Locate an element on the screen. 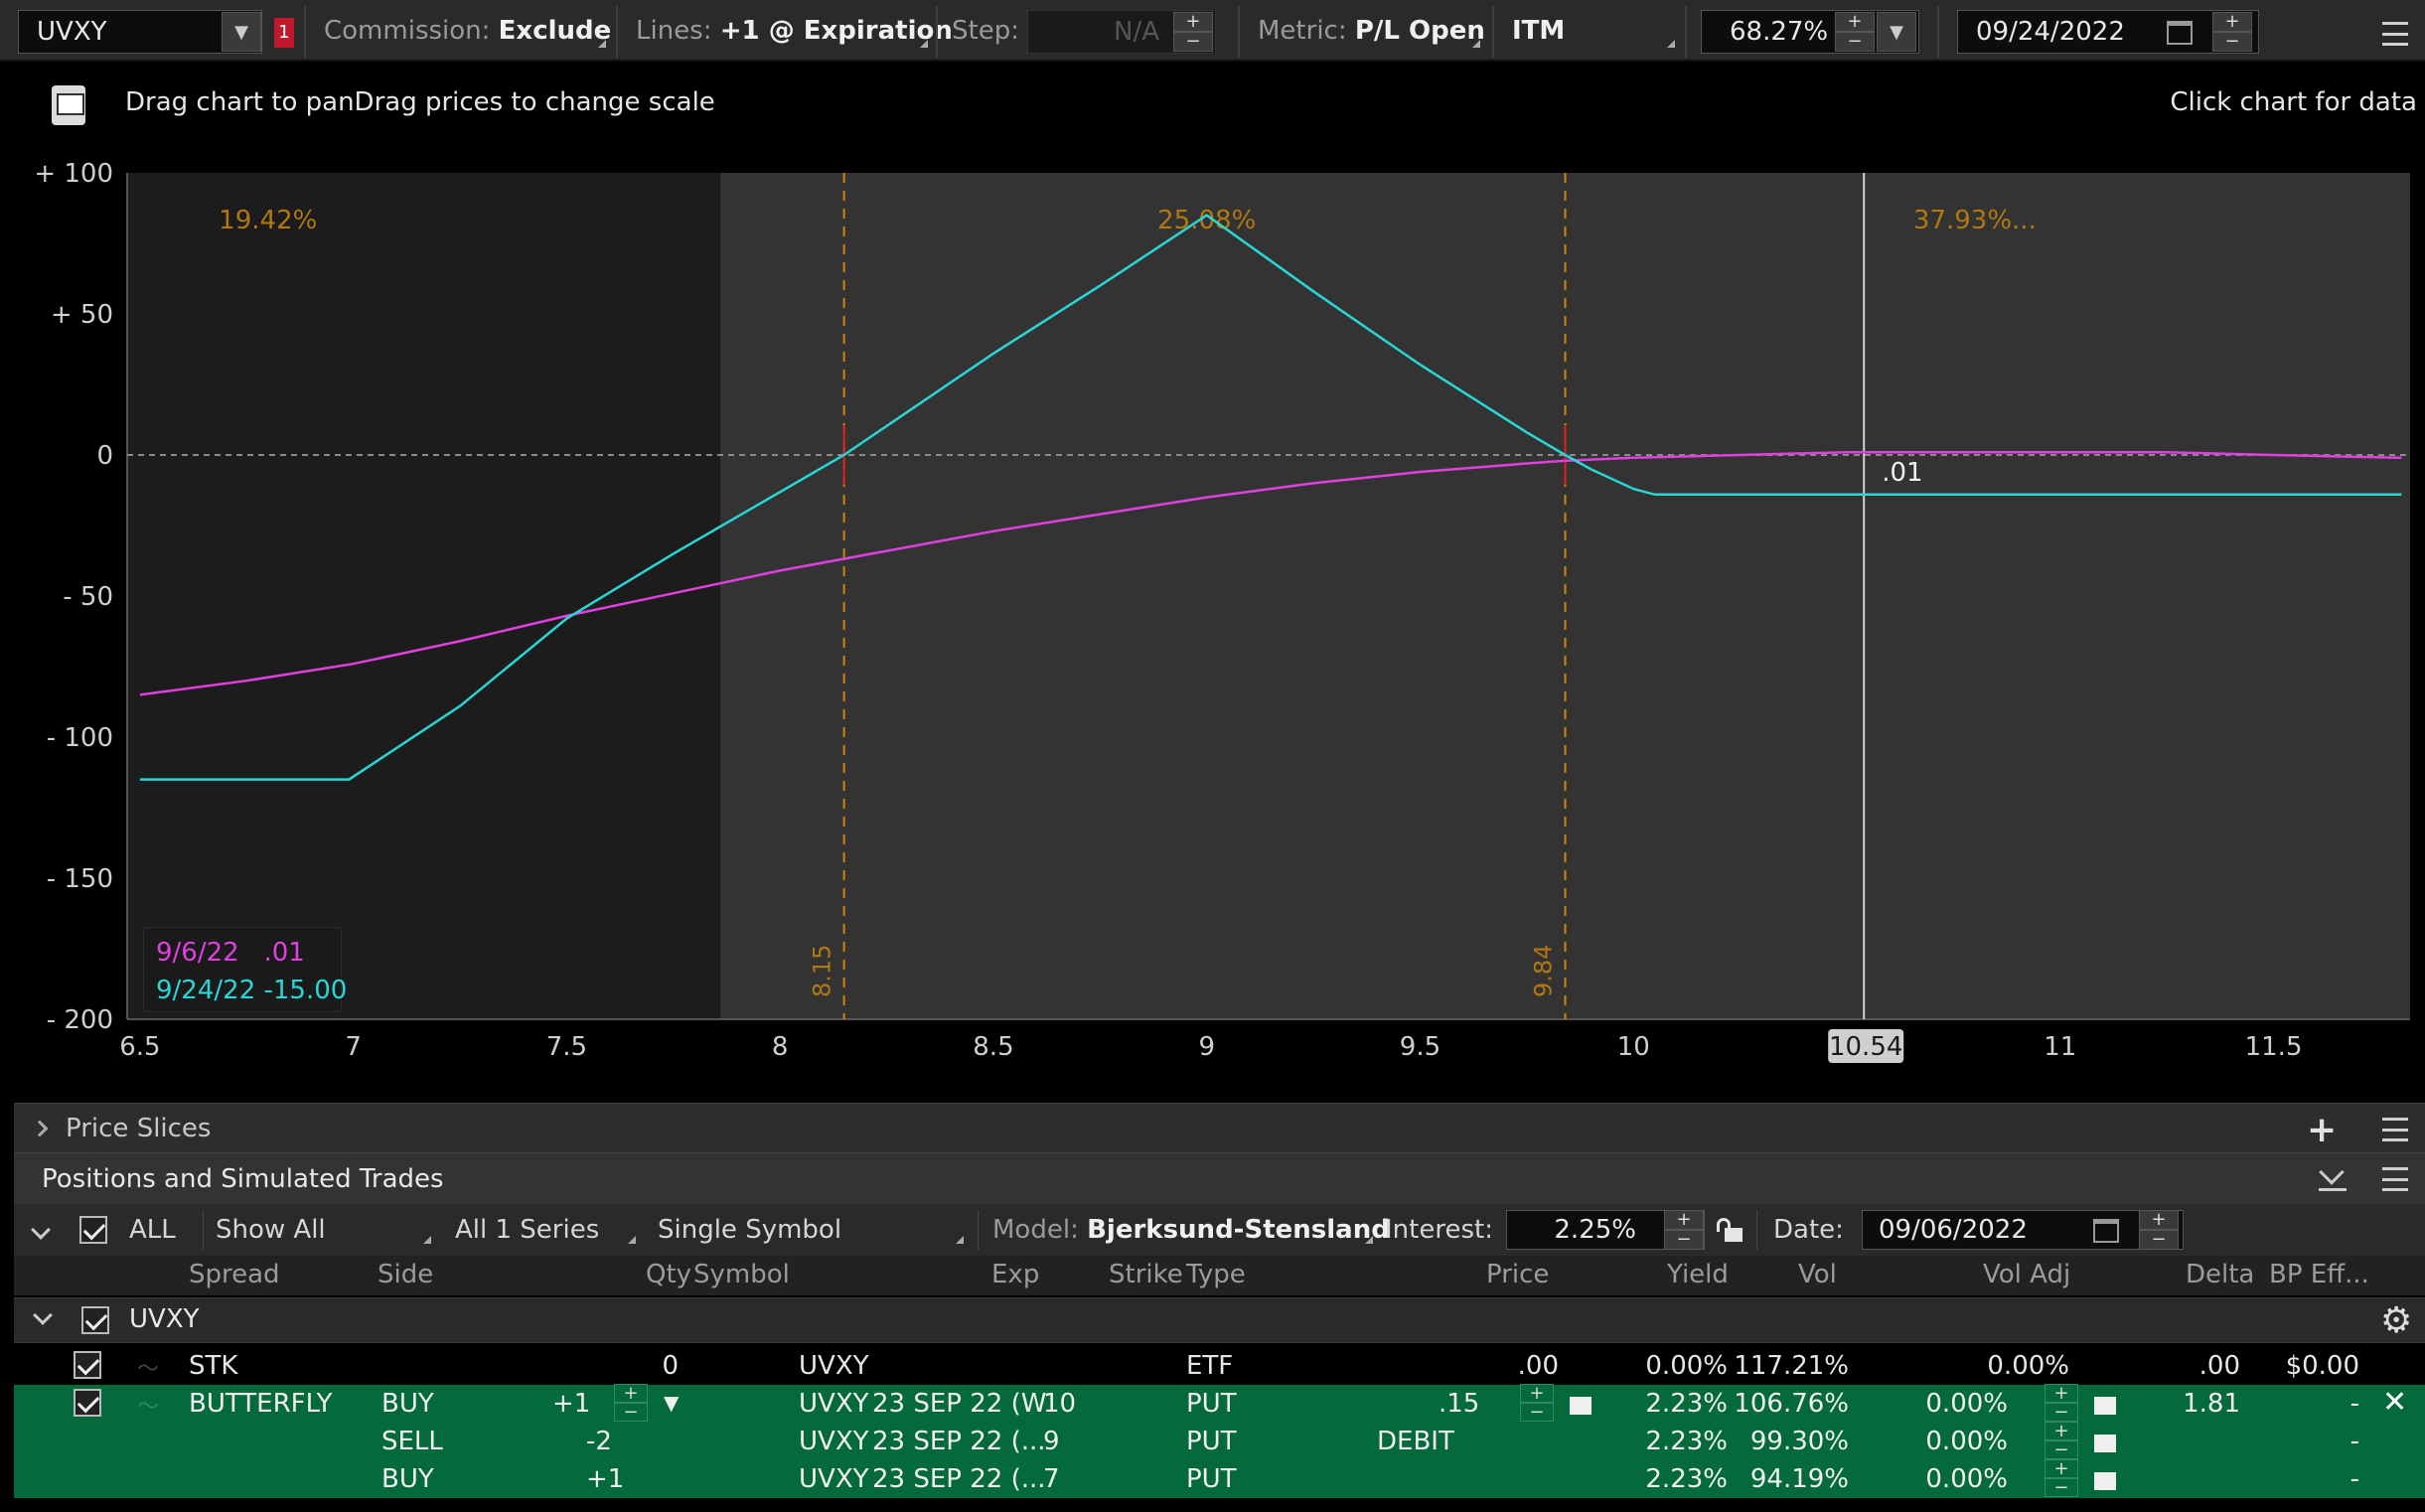 The image size is (2425, 1512). probability-input: 68.27% + − ▼ is located at coordinates (1810, 32).